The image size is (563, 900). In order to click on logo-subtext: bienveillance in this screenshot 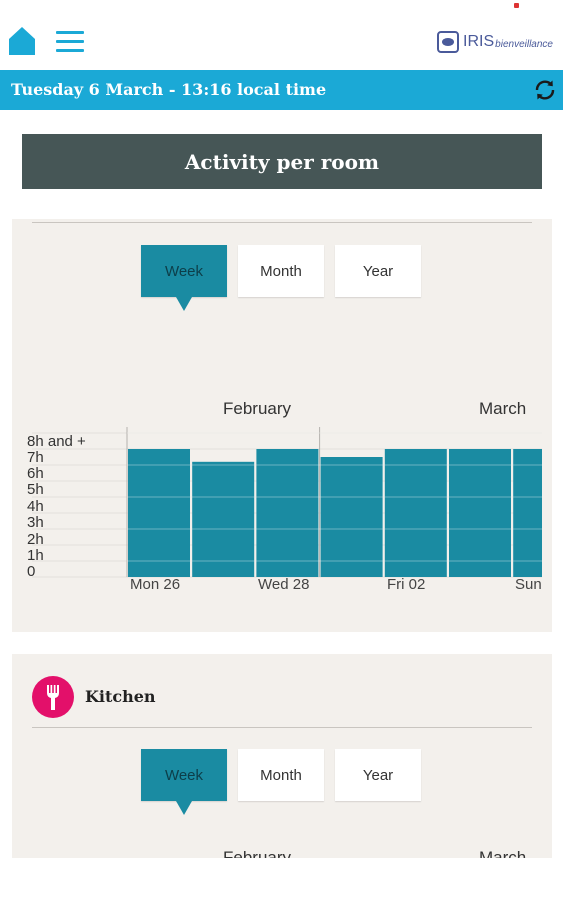, I will do `click(524, 44)`.